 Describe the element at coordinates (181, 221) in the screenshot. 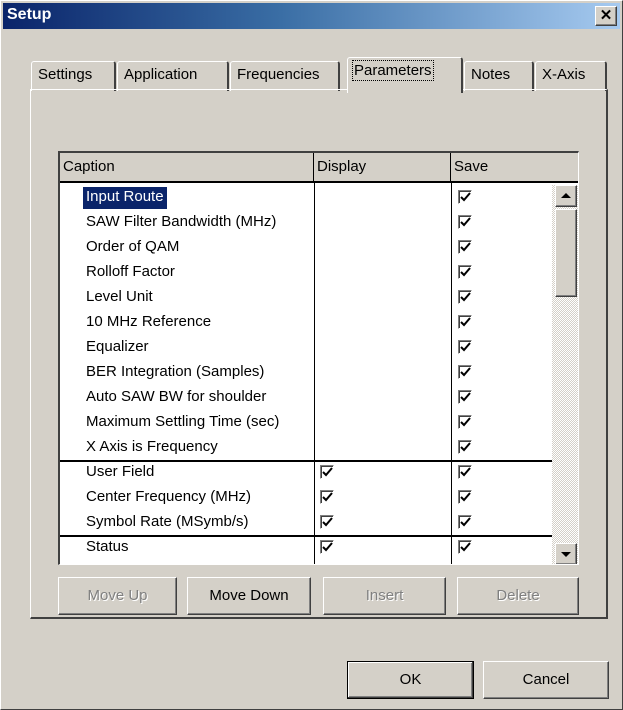

I see `row-caption: SAW Filter Bandwidth (MHz)` at that location.